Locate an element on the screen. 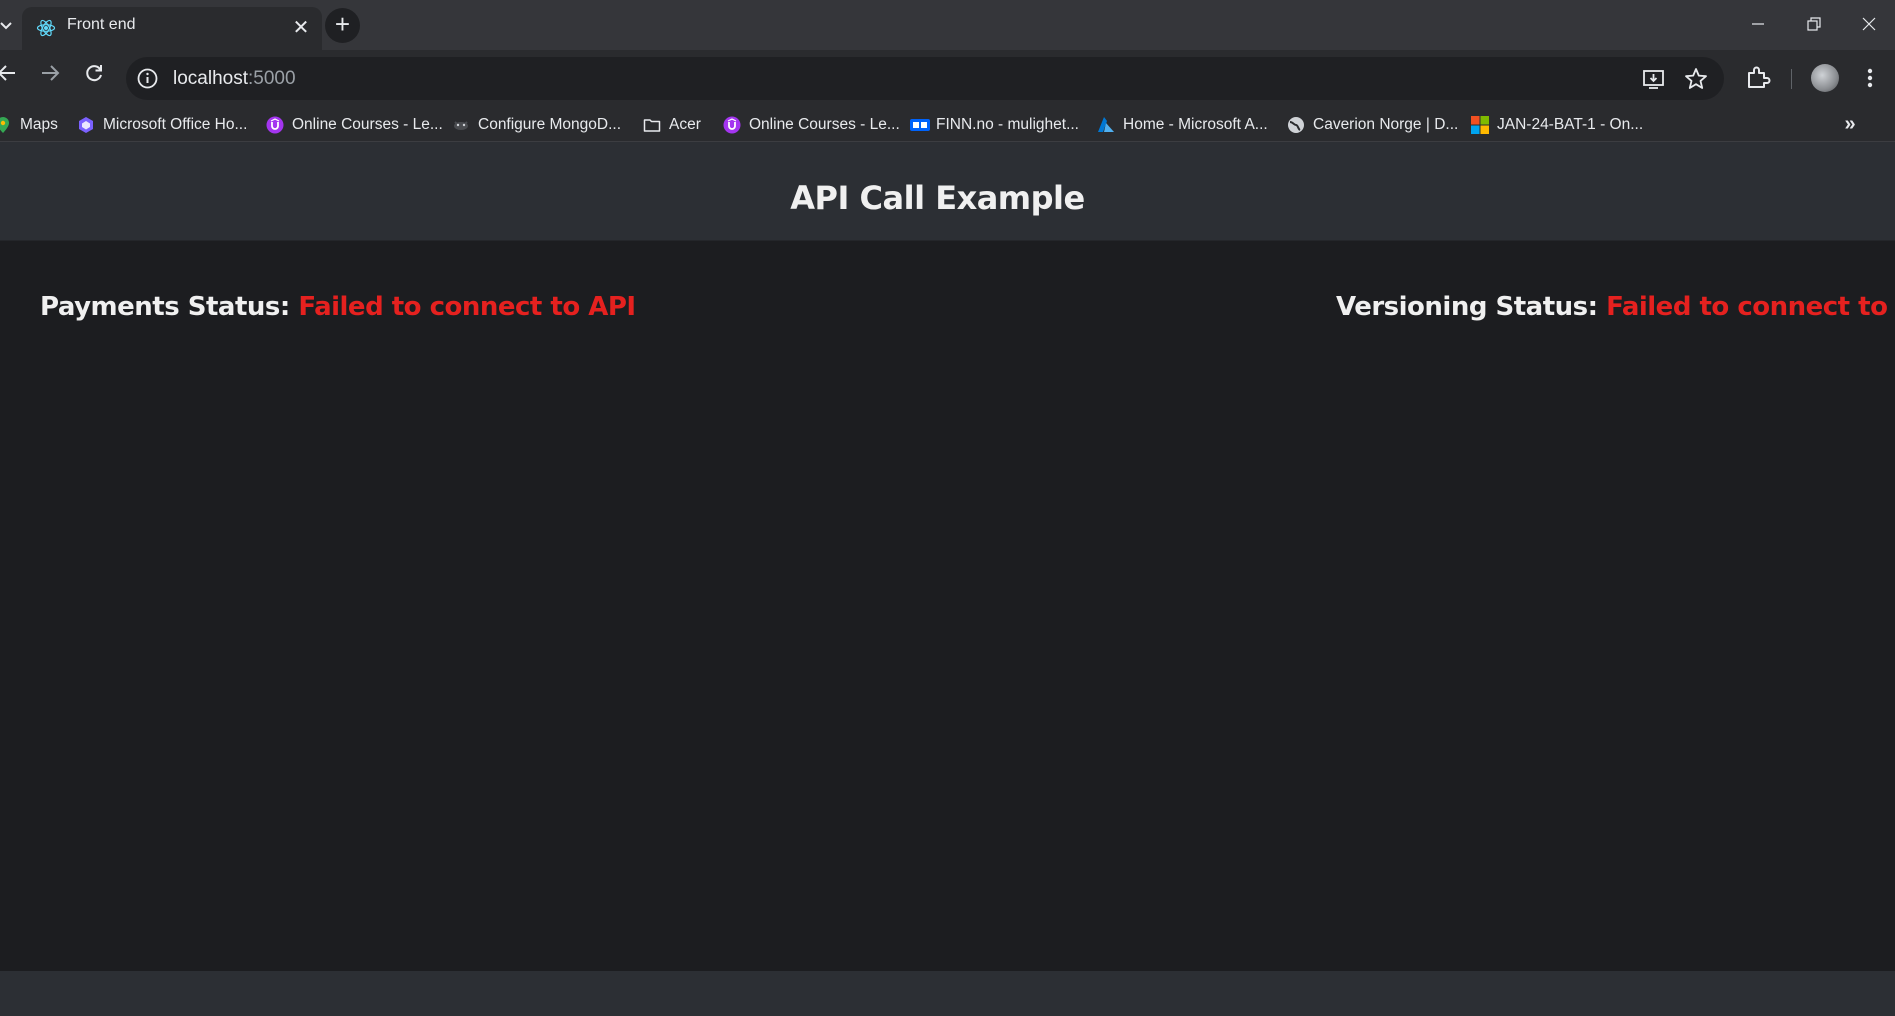 This screenshot has width=1895, height=1016. bookmarks-more-icon: » is located at coordinates (1850, 125).